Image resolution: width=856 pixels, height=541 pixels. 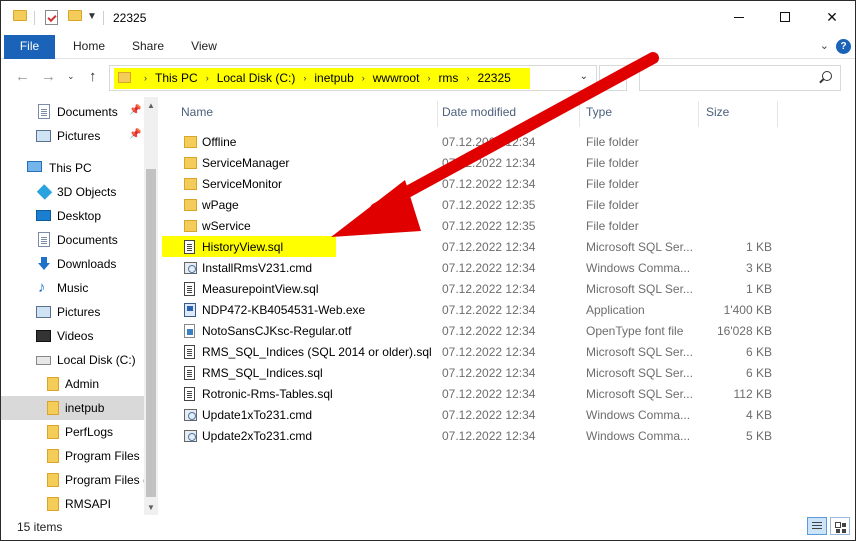 I want to click on scroll-down-icon: ▼, so click(x=151, y=507).